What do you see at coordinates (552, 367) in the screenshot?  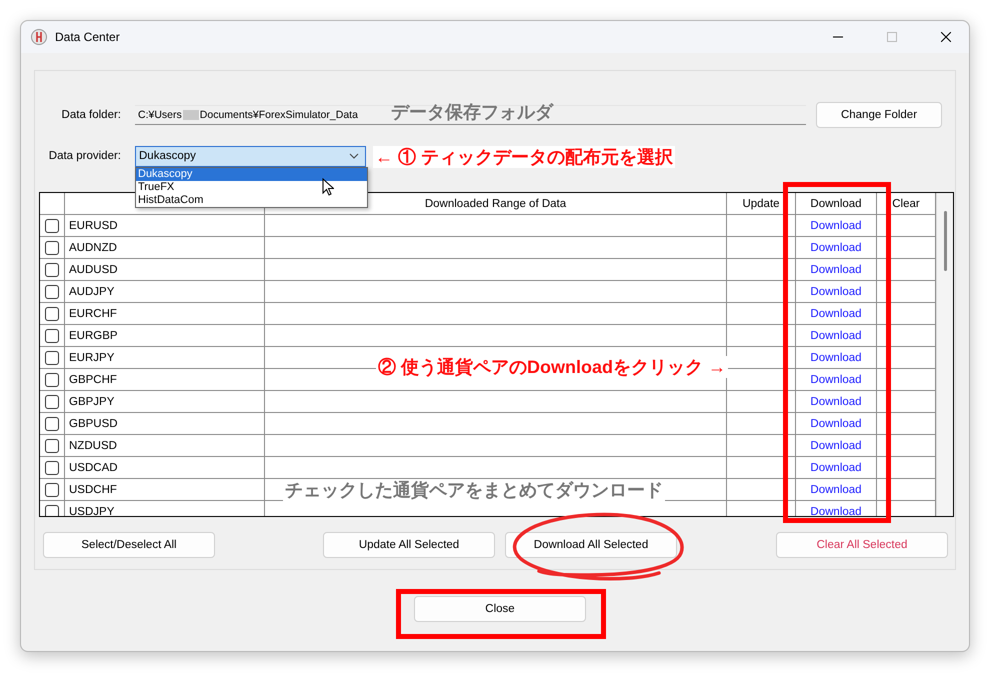 I see `annotation-callout: ② 使う通貨ペアのDownloadをクリック →` at bounding box center [552, 367].